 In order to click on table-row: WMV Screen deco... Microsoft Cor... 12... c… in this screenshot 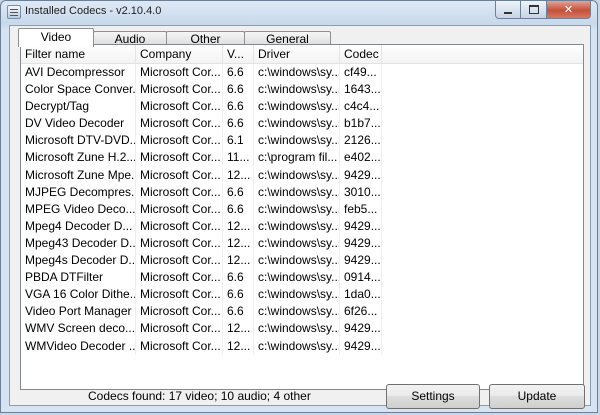, I will do `click(302, 329)`.